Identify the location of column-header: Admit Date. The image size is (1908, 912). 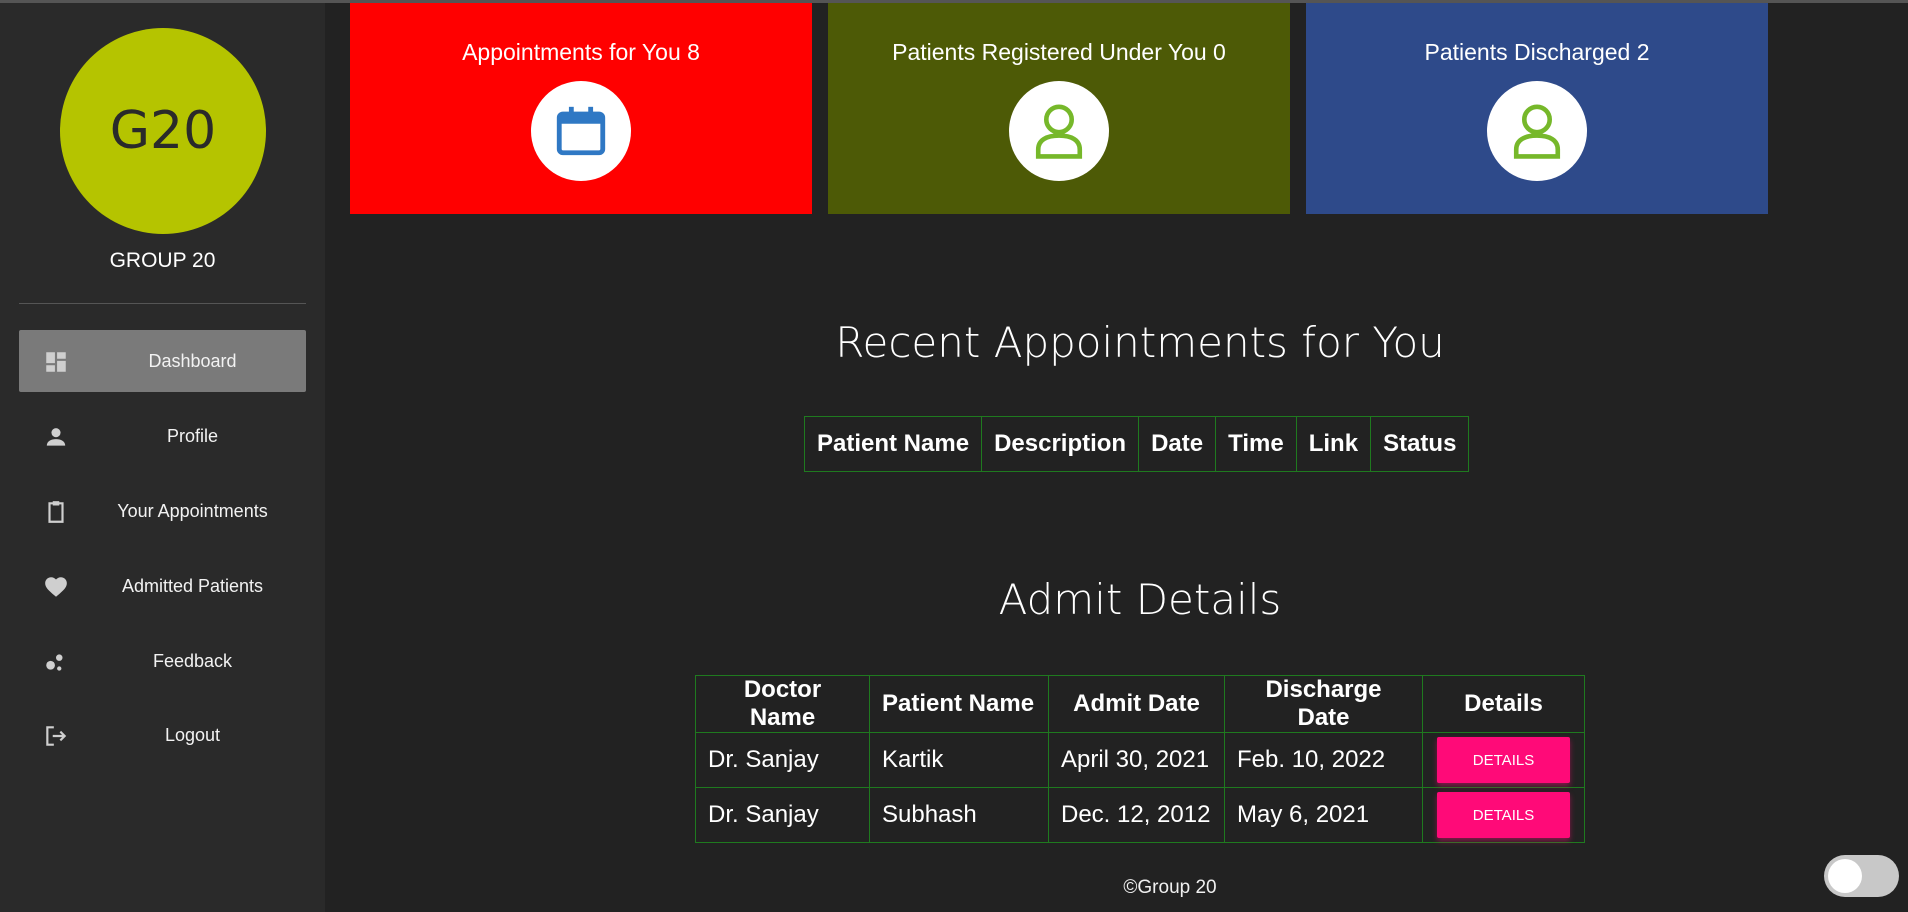
(1136, 704).